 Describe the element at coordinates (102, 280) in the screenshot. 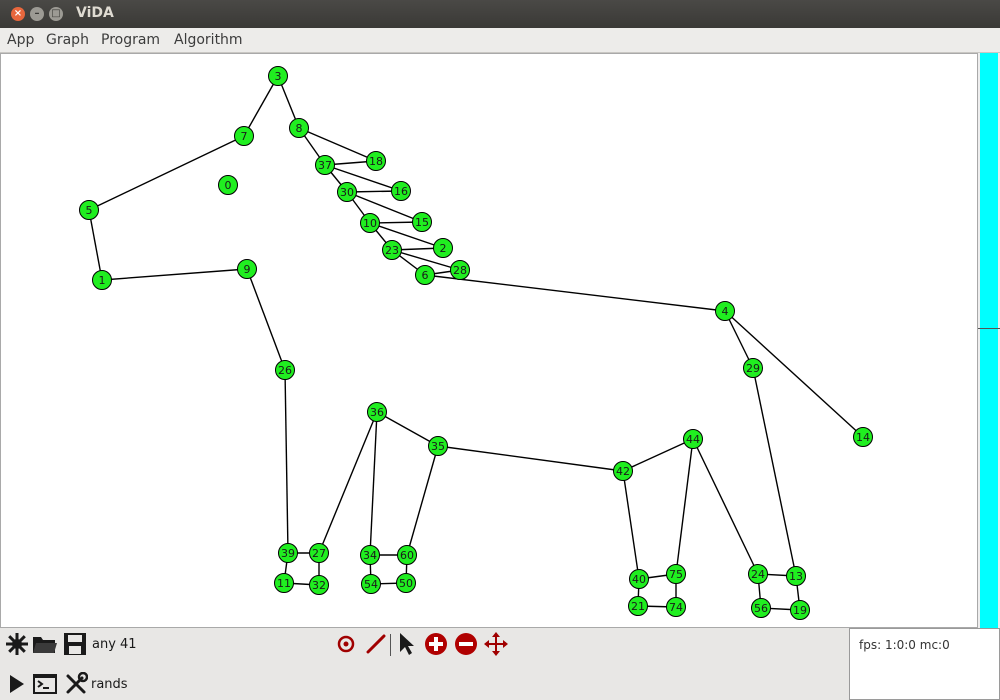

I see `graph-node: 1` at that location.